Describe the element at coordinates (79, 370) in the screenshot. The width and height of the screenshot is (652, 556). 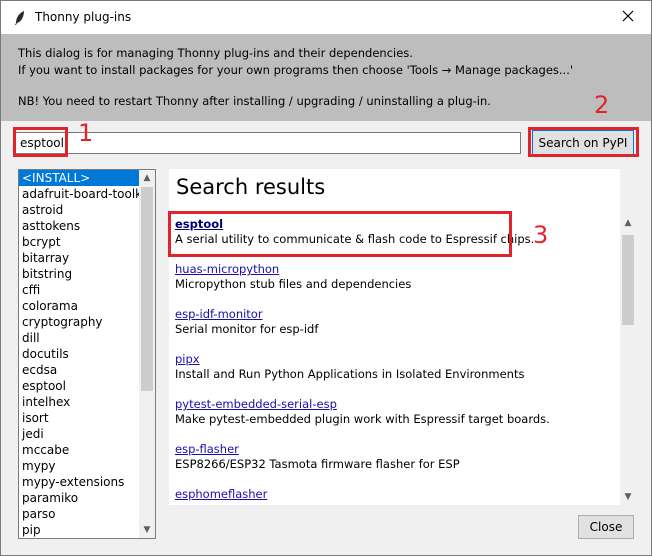
I see `plugin-list-item: ecdsa` at that location.